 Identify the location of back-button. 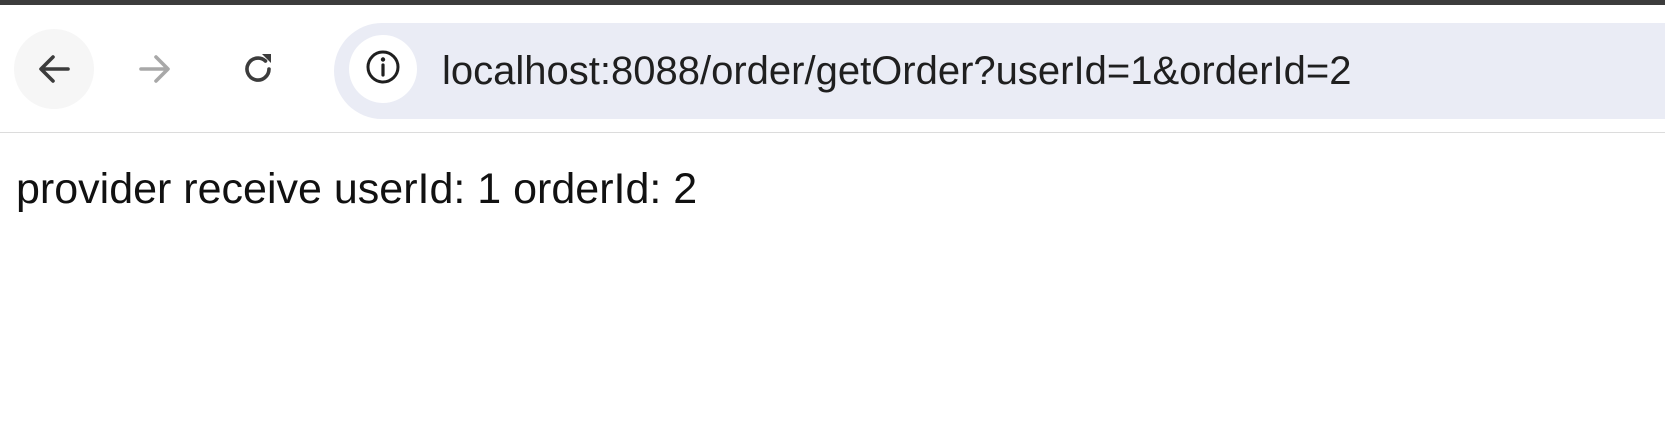
(54, 69).